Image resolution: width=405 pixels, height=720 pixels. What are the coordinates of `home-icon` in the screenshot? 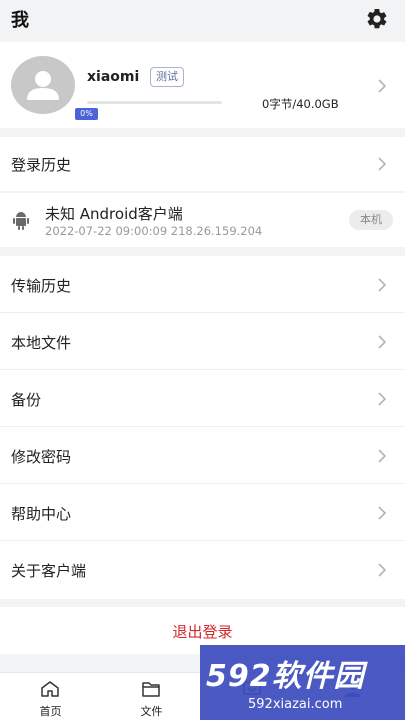 It's located at (50, 689).